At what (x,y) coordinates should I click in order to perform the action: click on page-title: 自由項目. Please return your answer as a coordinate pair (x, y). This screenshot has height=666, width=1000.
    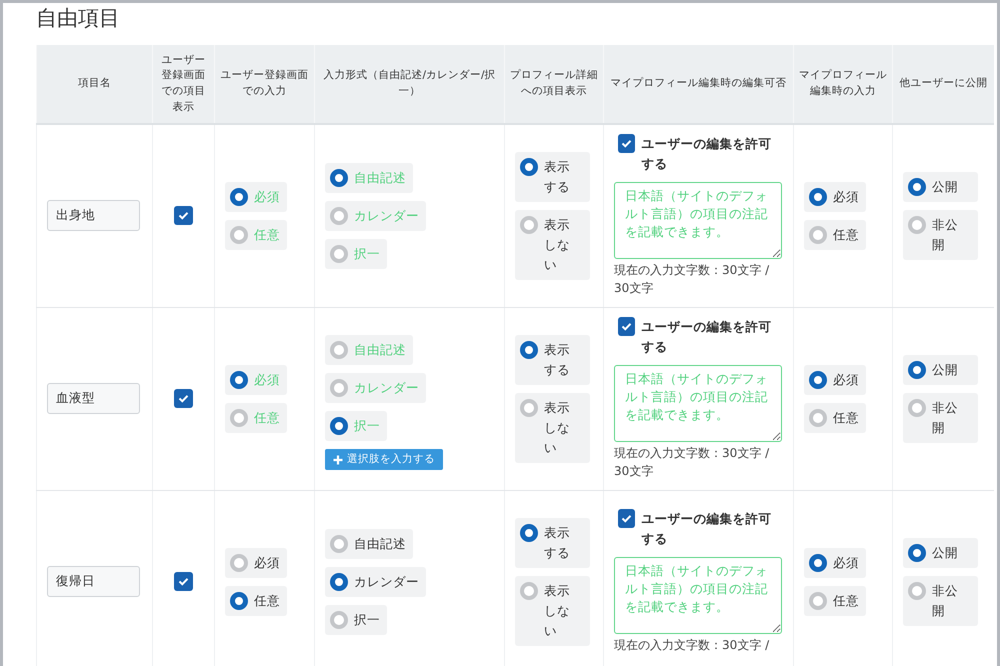
    Looking at the image, I should click on (78, 18).